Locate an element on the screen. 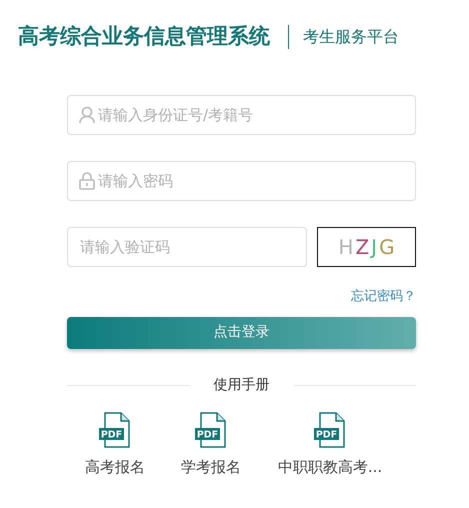 The width and height of the screenshot is (469, 508). captcha-letter: J is located at coordinates (374, 247).